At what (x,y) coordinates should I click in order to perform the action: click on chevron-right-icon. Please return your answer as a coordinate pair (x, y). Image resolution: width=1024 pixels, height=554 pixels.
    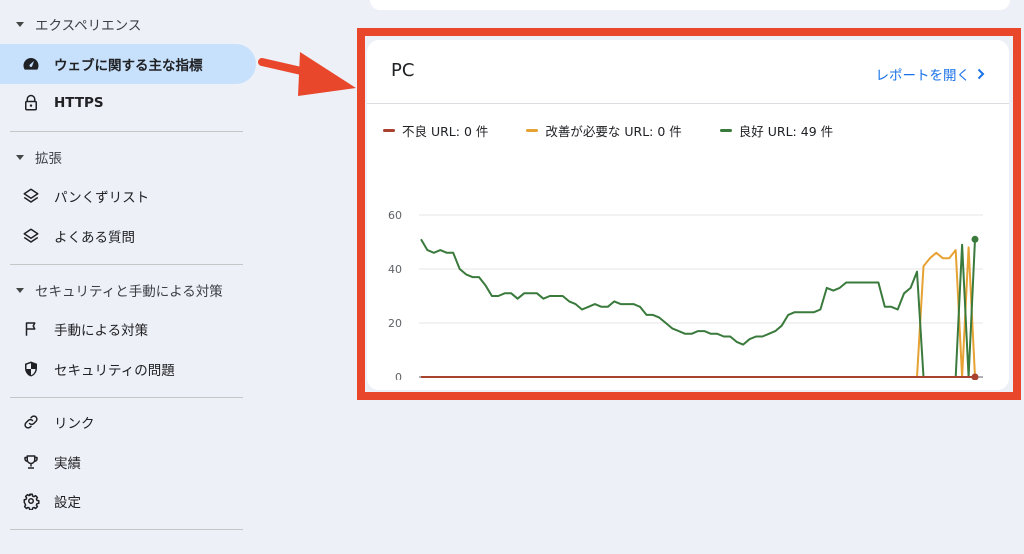
    Looking at the image, I should click on (981, 74).